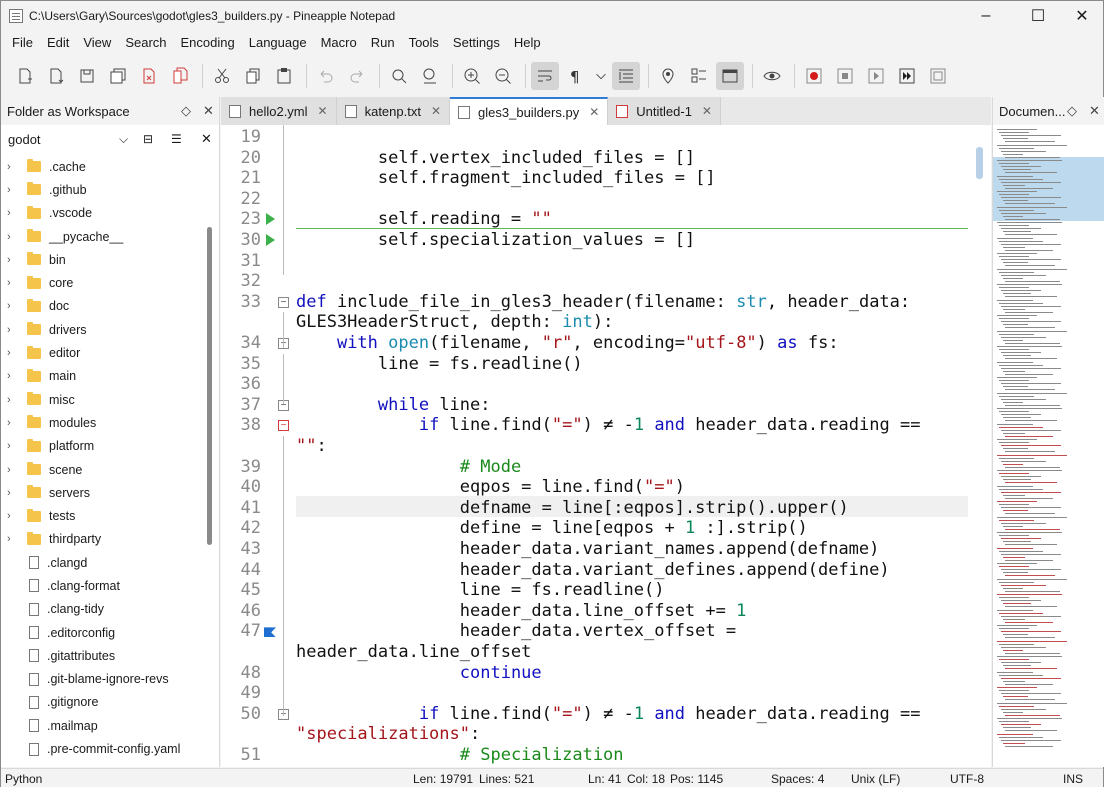 This screenshot has height=787, width=1104. Describe the element at coordinates (56, 76) in the screenshot. I see `open-file-icon` at that location.